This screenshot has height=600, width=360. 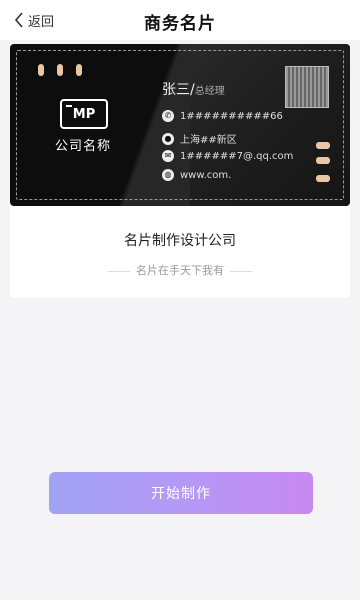 I want to click on person-name: 张三/总经理, so click(x=193, y=89).